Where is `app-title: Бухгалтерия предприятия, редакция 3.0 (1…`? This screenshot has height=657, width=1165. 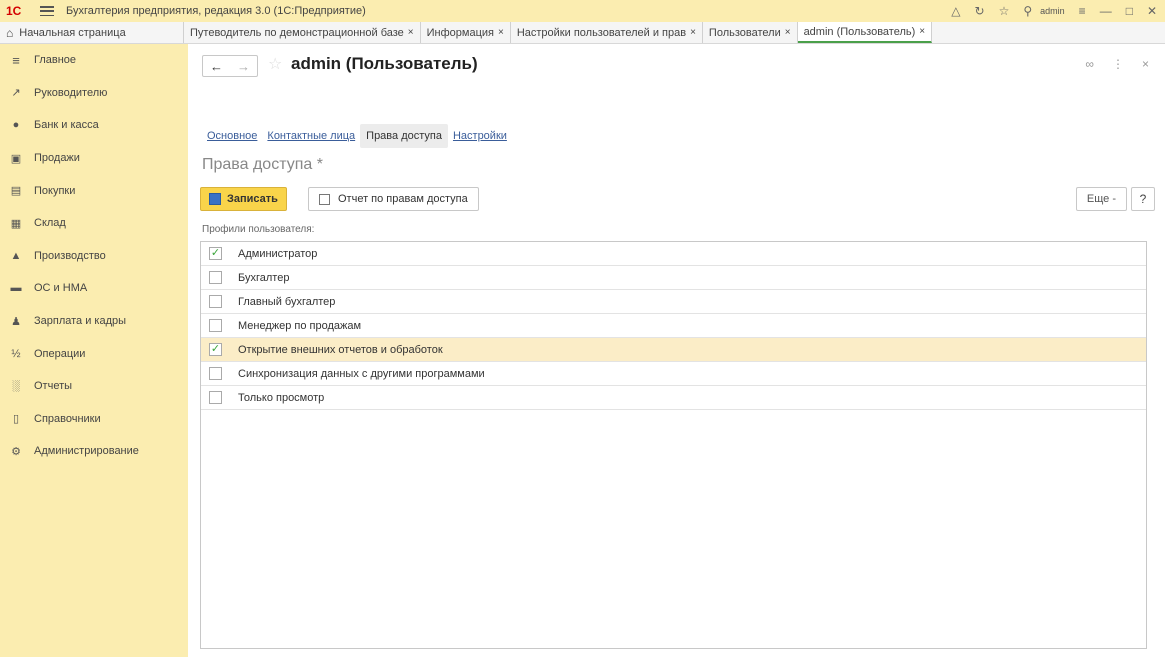 app-title: Бухгалтерия предприятия, редакция 3.0 (1… is located at coordinates (216, 11).